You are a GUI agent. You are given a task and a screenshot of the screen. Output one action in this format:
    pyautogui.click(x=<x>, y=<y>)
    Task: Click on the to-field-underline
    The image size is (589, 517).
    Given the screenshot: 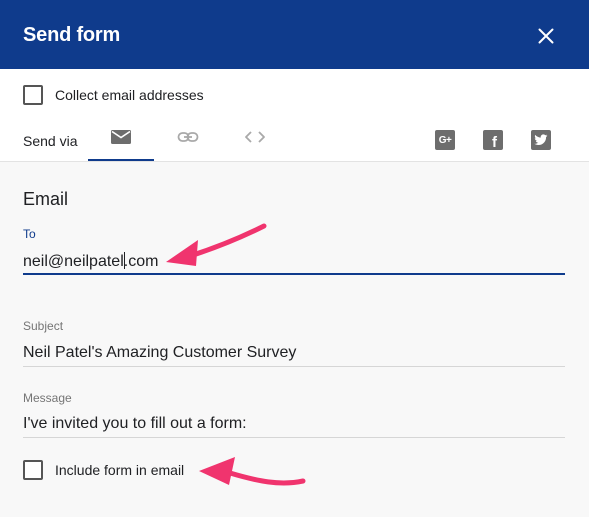 What is the action you would take?
    pyautogui.click(x=294, y=274)
    